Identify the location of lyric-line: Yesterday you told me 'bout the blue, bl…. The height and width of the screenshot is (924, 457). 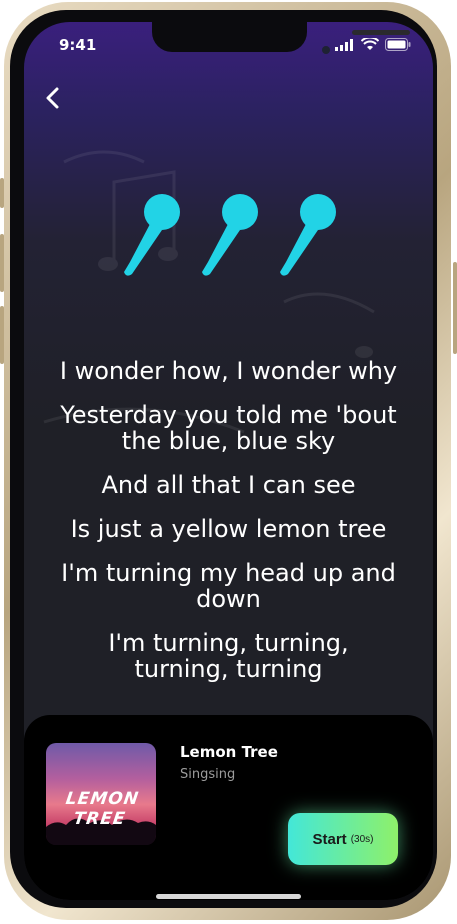
(228, 428).